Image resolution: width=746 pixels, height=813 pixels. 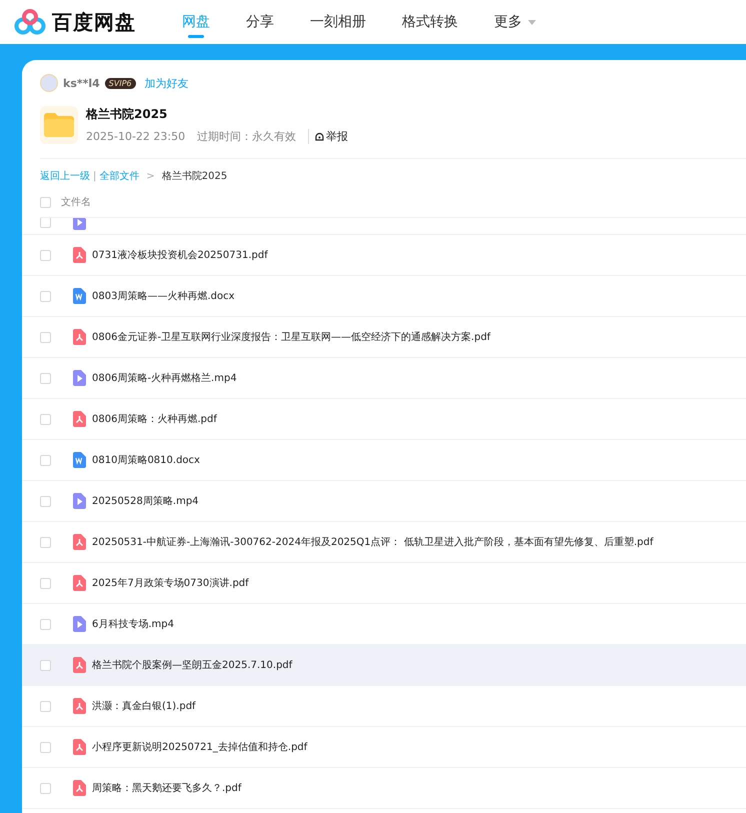 I want to click on file-row: 格兰书院个股案例—坚朗五金2025.7.10.pdf, so click(x=384, y=665).